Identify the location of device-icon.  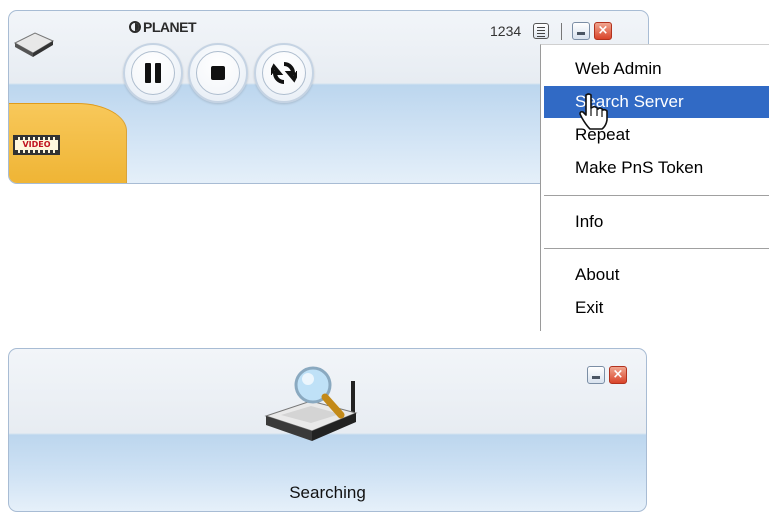
(34, 46).